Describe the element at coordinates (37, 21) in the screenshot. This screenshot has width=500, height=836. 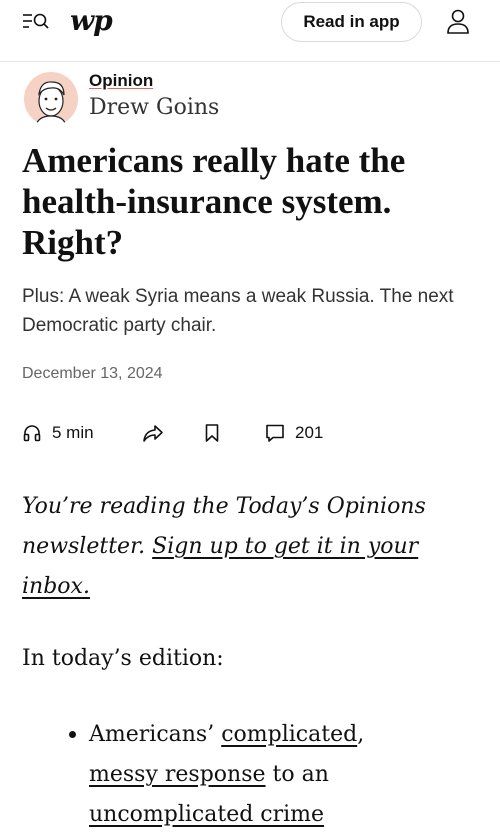
I see `menu-search-icon` at that location.